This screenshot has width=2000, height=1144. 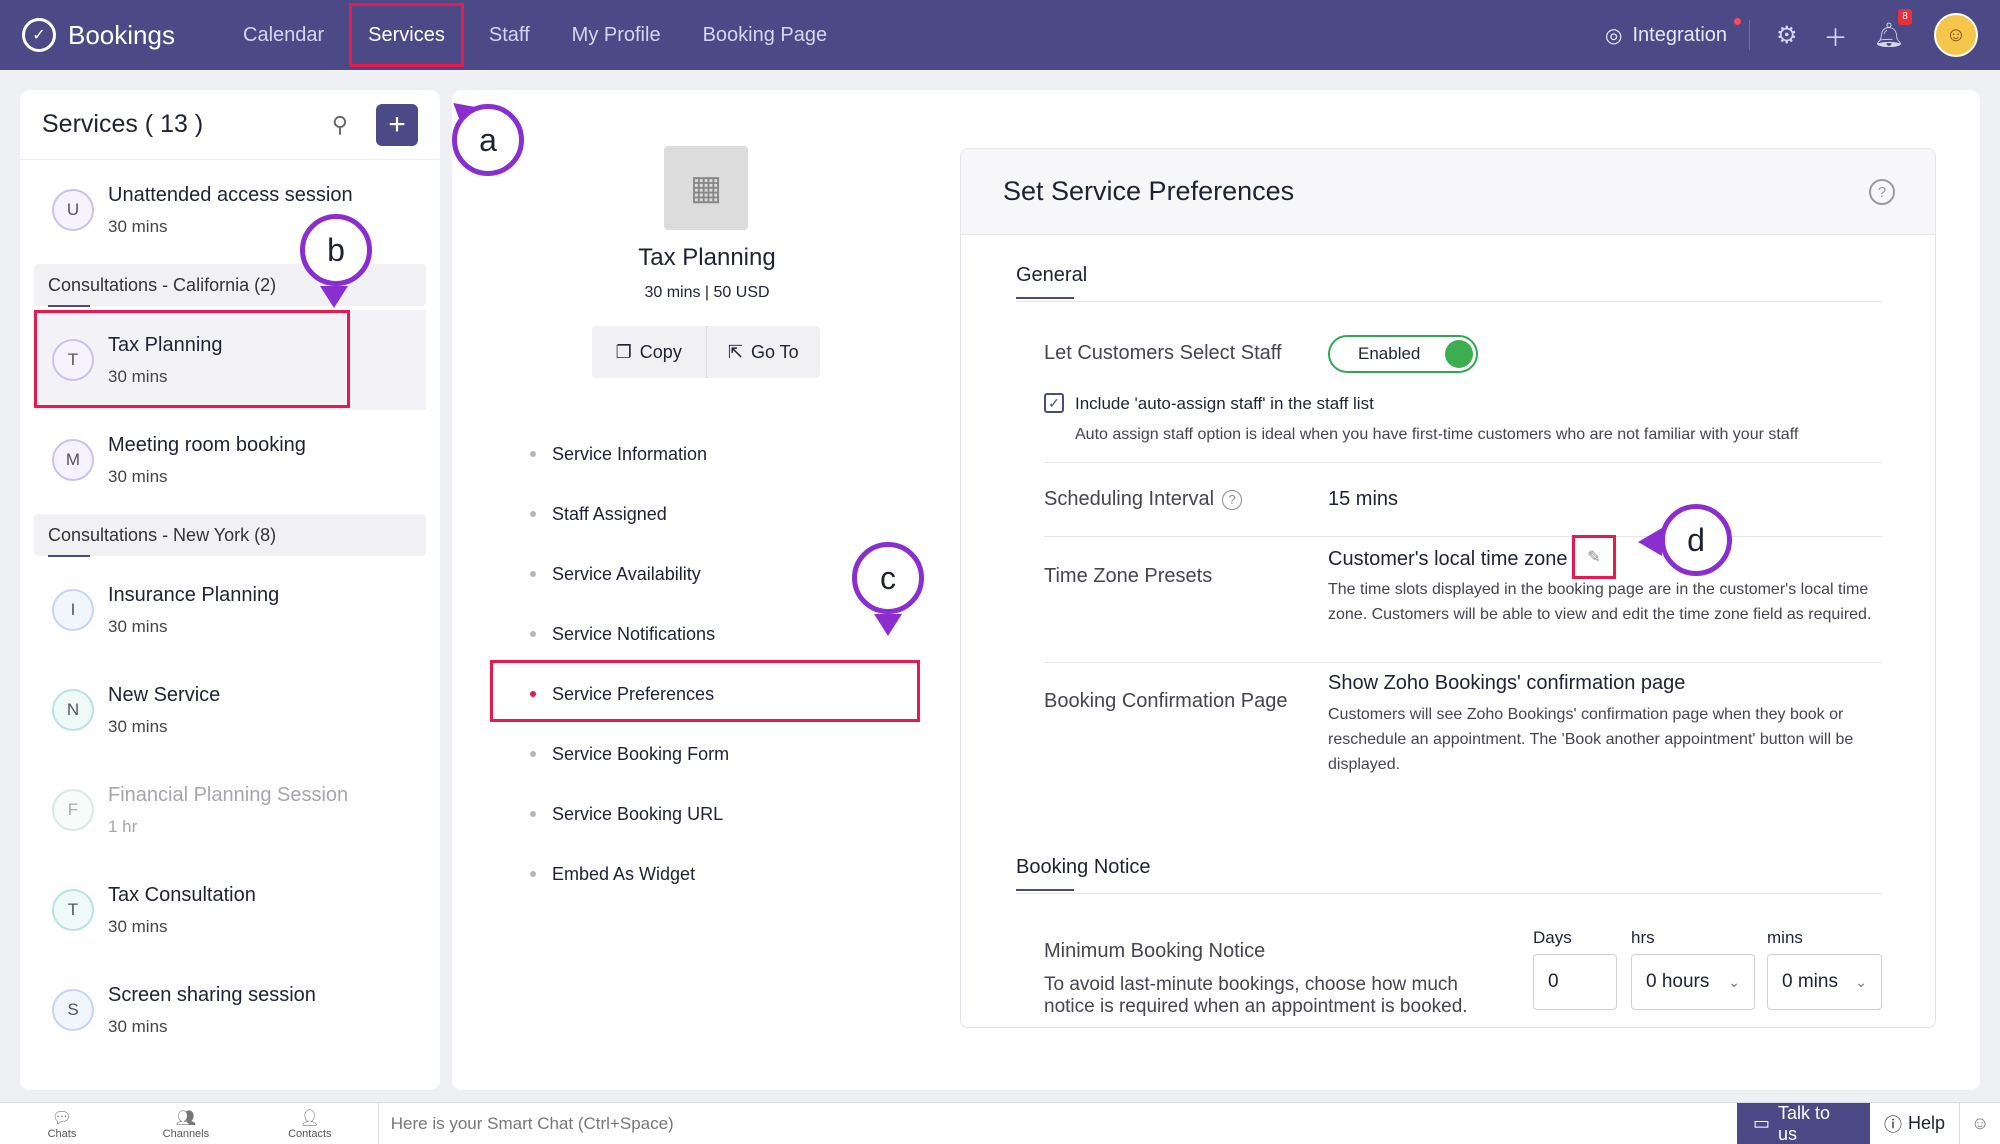 I want to click on user-avatar: ☺, so click(x=1956, y=35).